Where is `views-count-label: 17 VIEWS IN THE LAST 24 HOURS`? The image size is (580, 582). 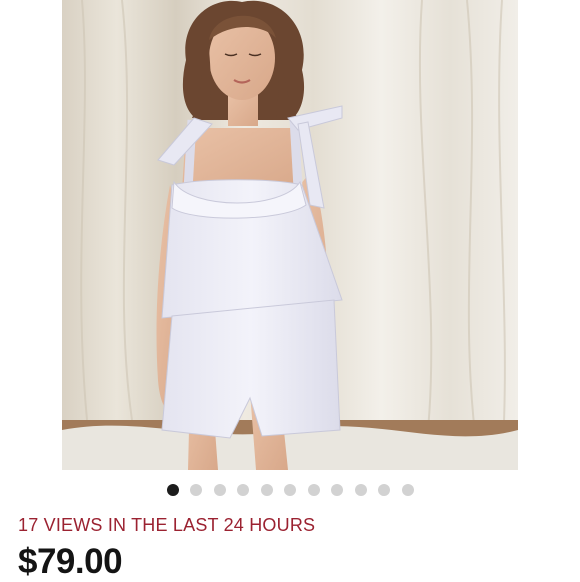
views-count-label: 17 VIEWS IN THE LAST 24 HOURS is located at coordinates (167, 525).